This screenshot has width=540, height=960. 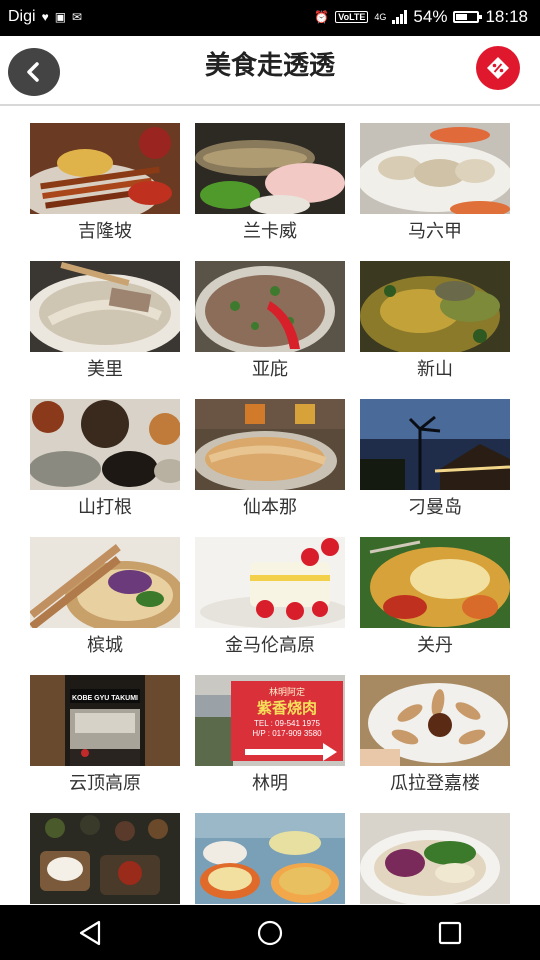 I want to click on destination-tile-johor-bahru: 新山, so click(x=435, y=321).